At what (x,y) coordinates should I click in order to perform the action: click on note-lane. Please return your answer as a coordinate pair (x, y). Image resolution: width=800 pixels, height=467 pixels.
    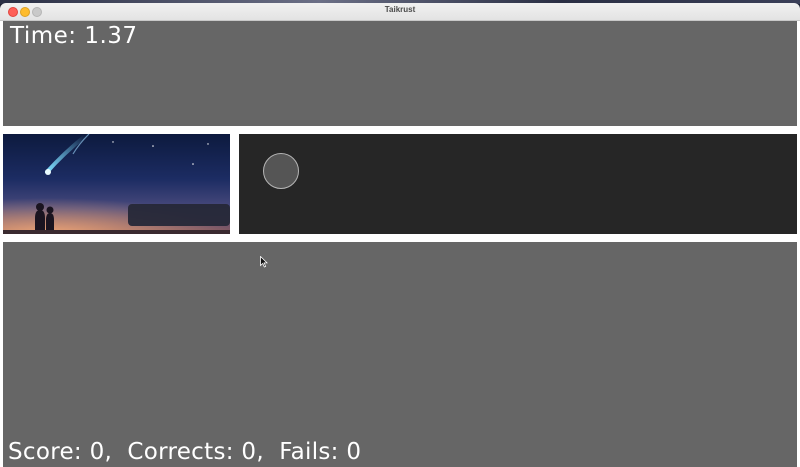
    Looking at the image, I should click on (518, 184).